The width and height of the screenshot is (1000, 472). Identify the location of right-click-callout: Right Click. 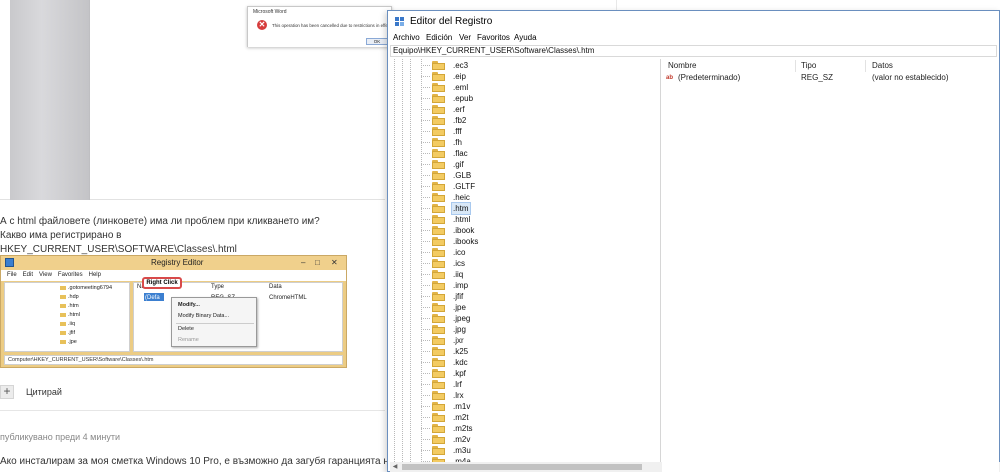
(162, 283).